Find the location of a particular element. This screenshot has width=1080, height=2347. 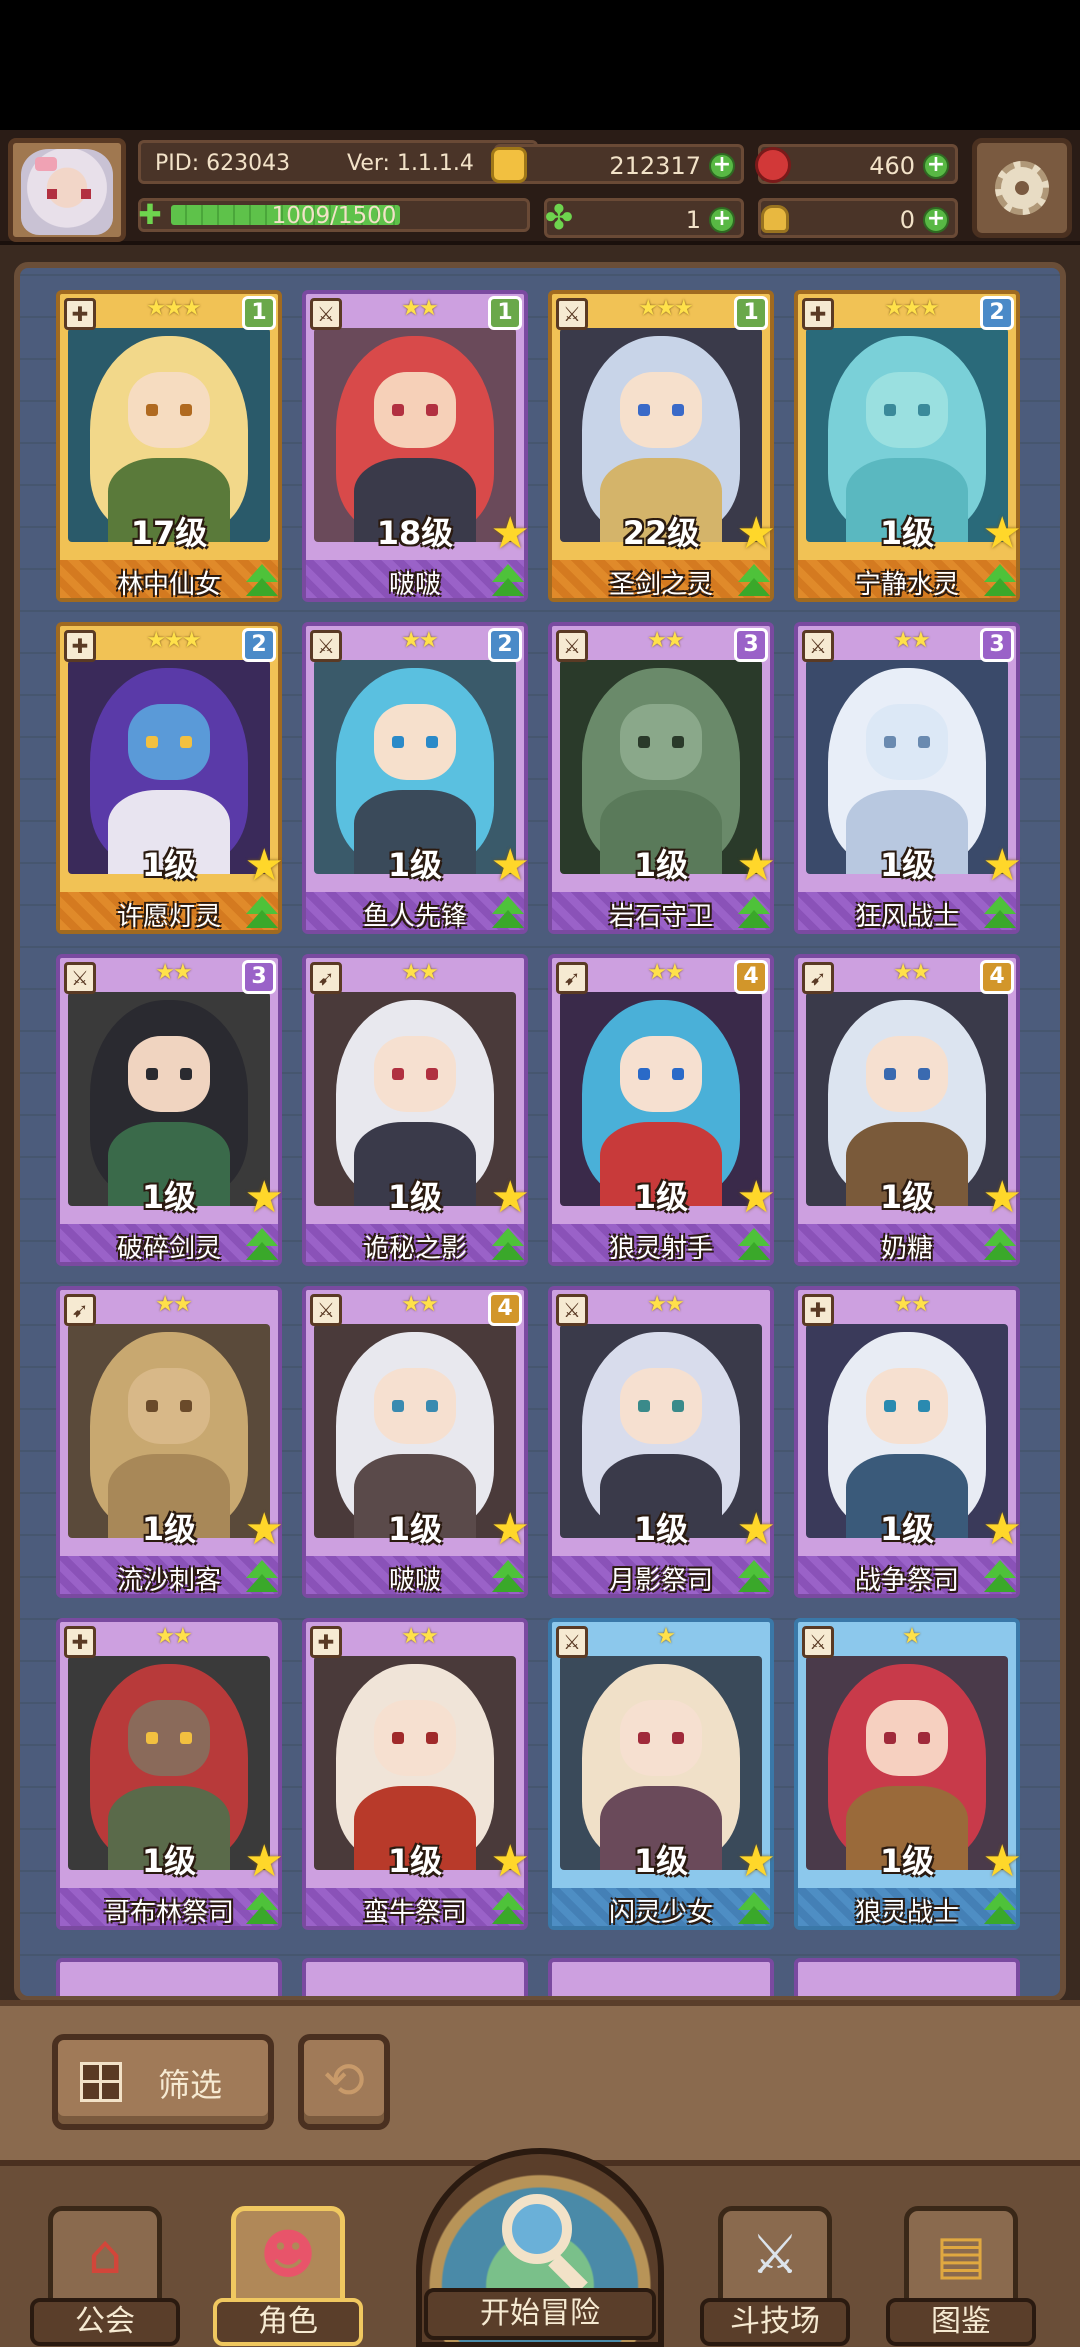

character-card: ✚ ★★★ 1 17级 林中仙女 is located at coordinates (169, 446).